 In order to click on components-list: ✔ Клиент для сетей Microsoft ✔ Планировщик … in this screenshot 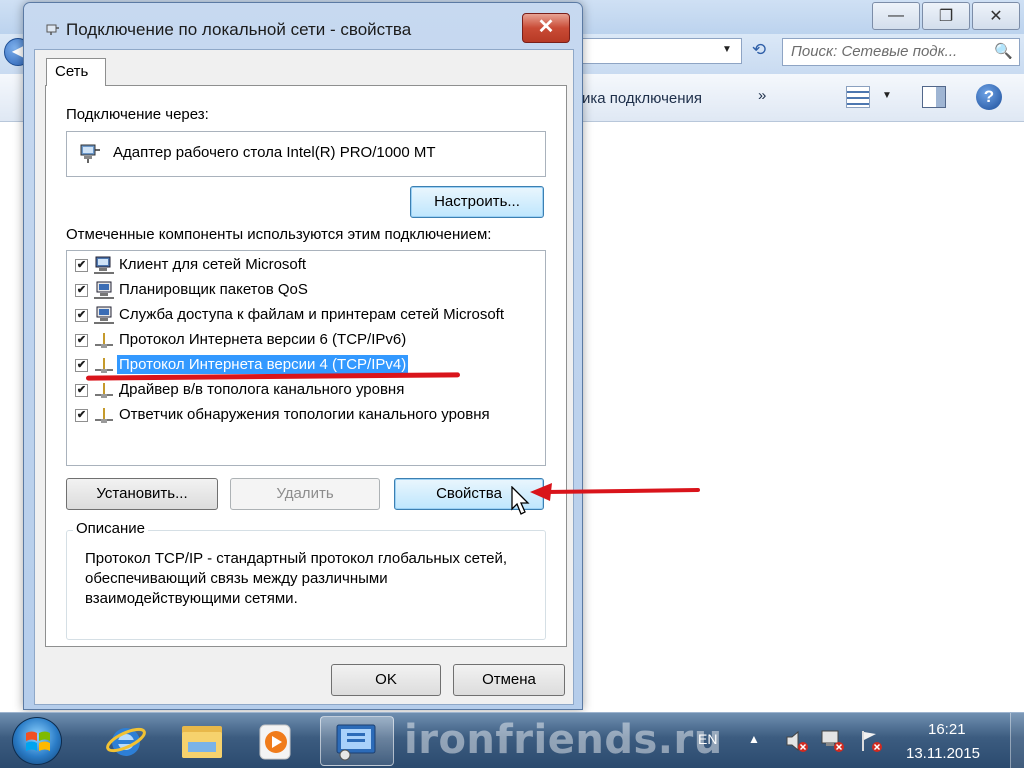, I will do `click(306, 358)`.